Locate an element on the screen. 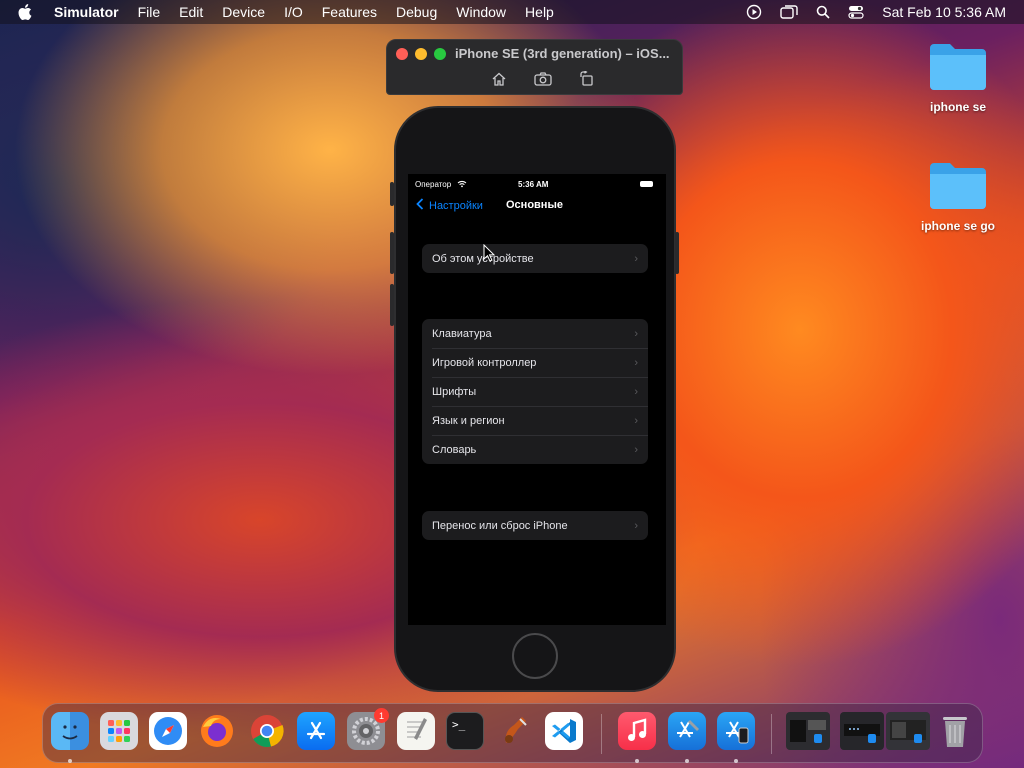 The image size is (1024, 768). ios-status-bar: Оператор 5:36 AM is located at coordinates (537, 186).